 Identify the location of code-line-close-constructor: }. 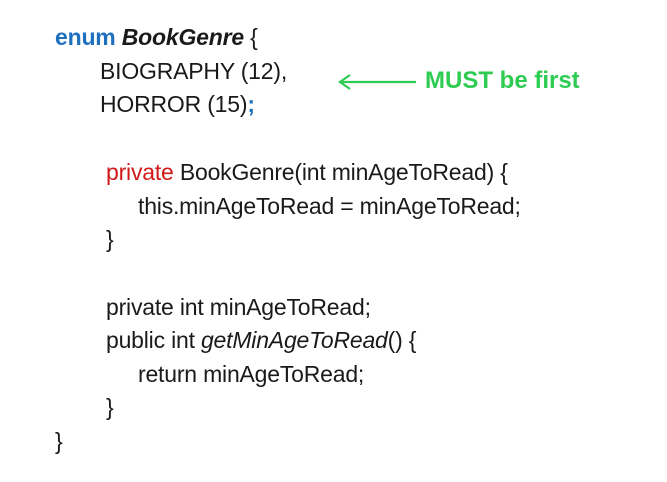
(110, 239).